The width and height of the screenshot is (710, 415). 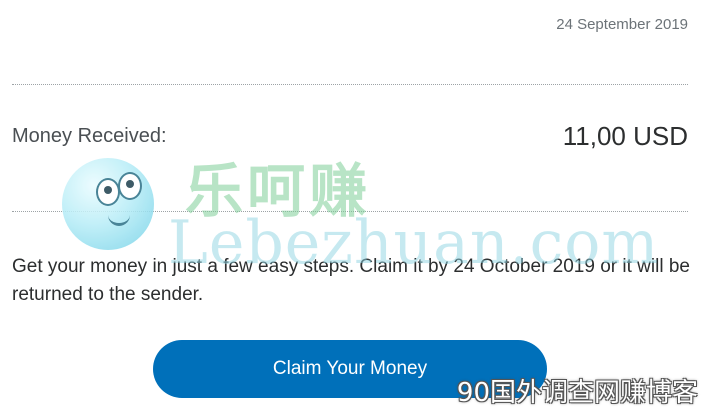 What do you see at coordinates (414, 243) in the screenshot?
I see `watermark-site-text: Lebezhuan.com` at bounding box center [414, 243].